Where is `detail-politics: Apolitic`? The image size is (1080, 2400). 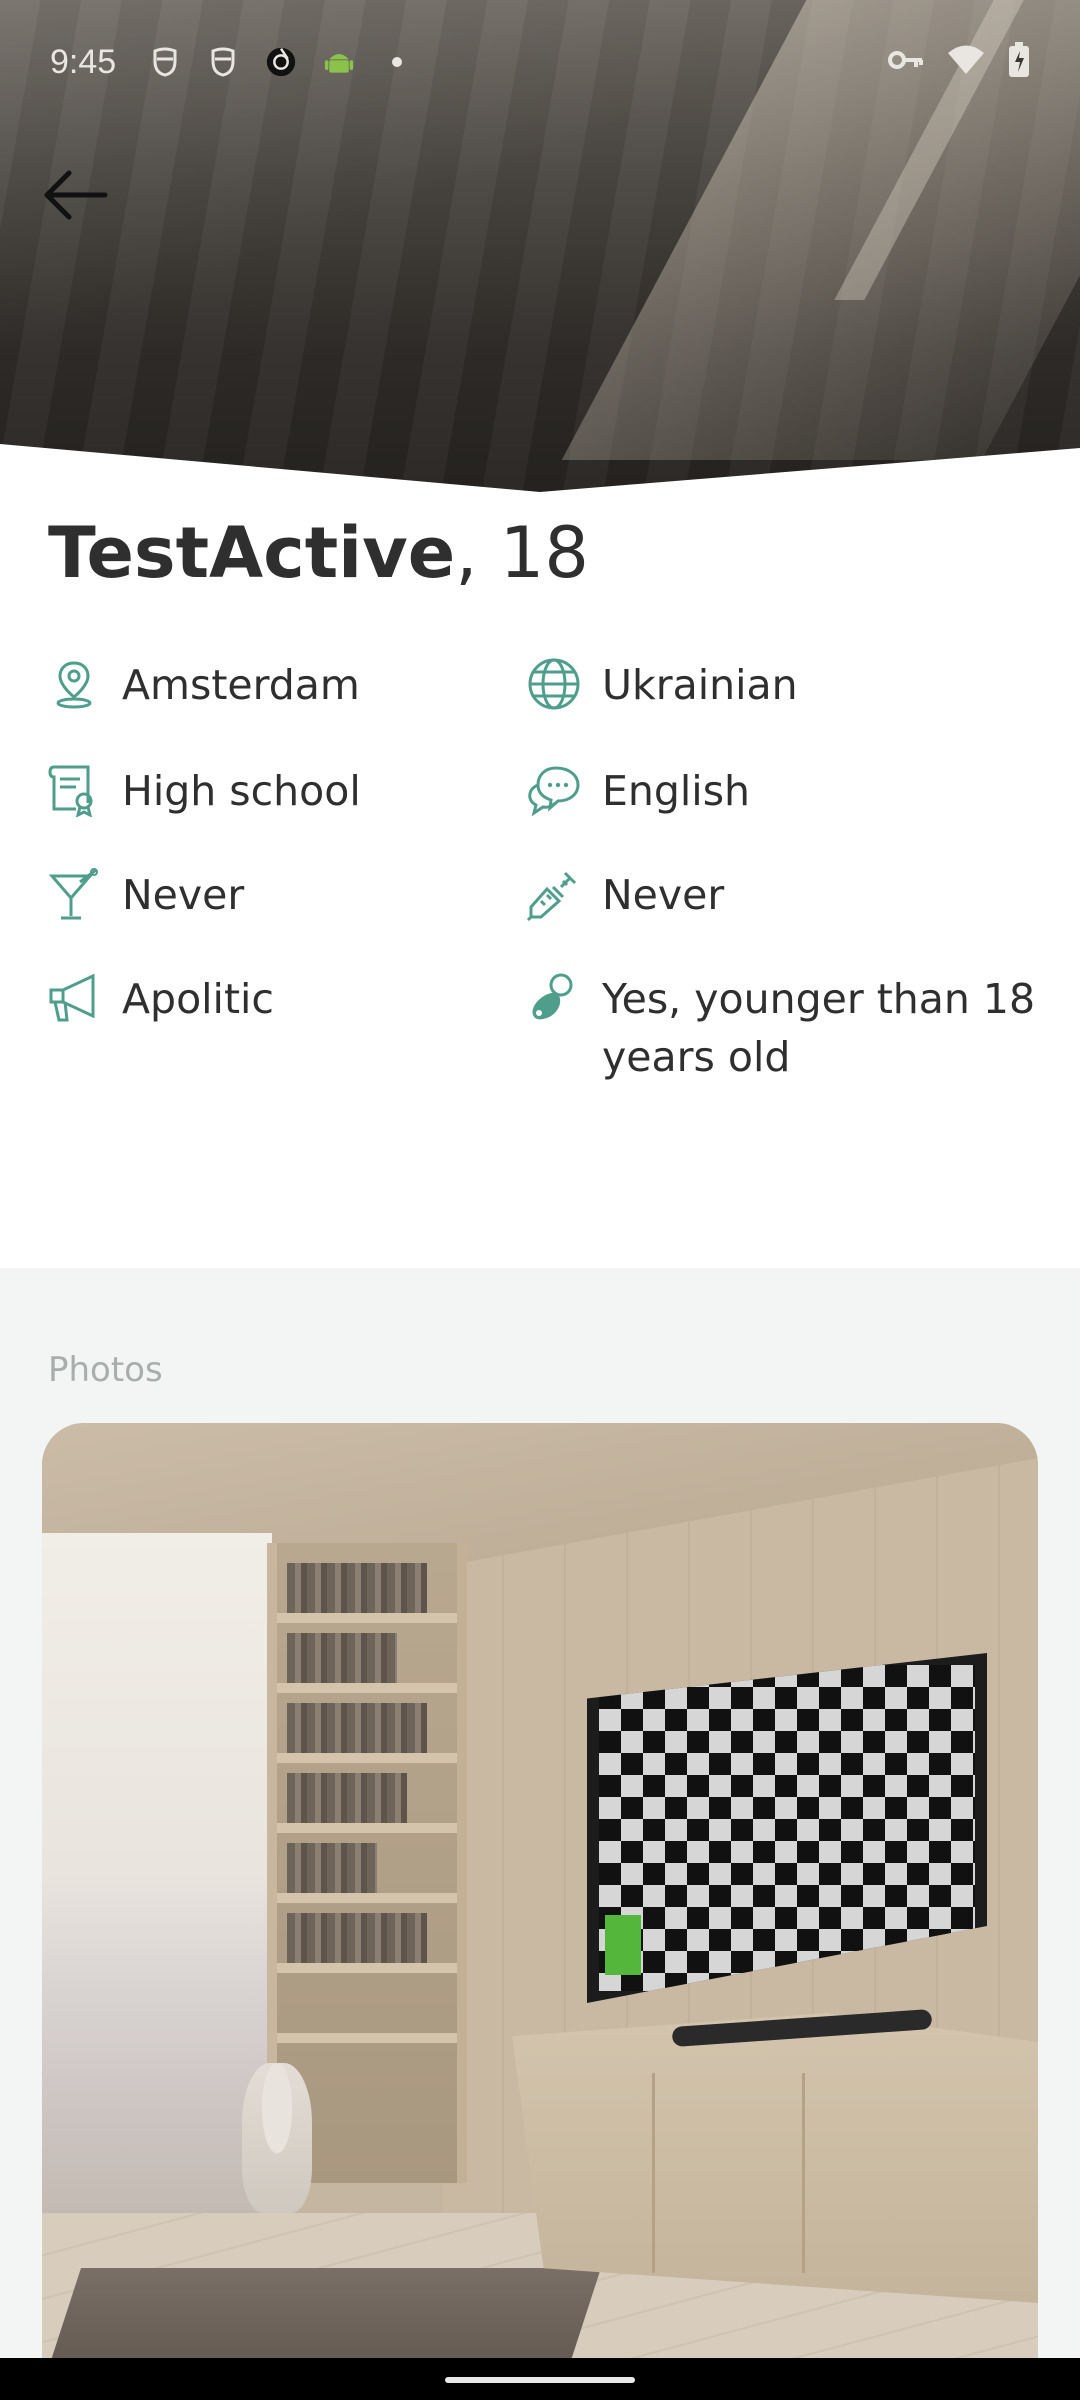 detail-politics: Apolitic is located at coordinates (160, 999).